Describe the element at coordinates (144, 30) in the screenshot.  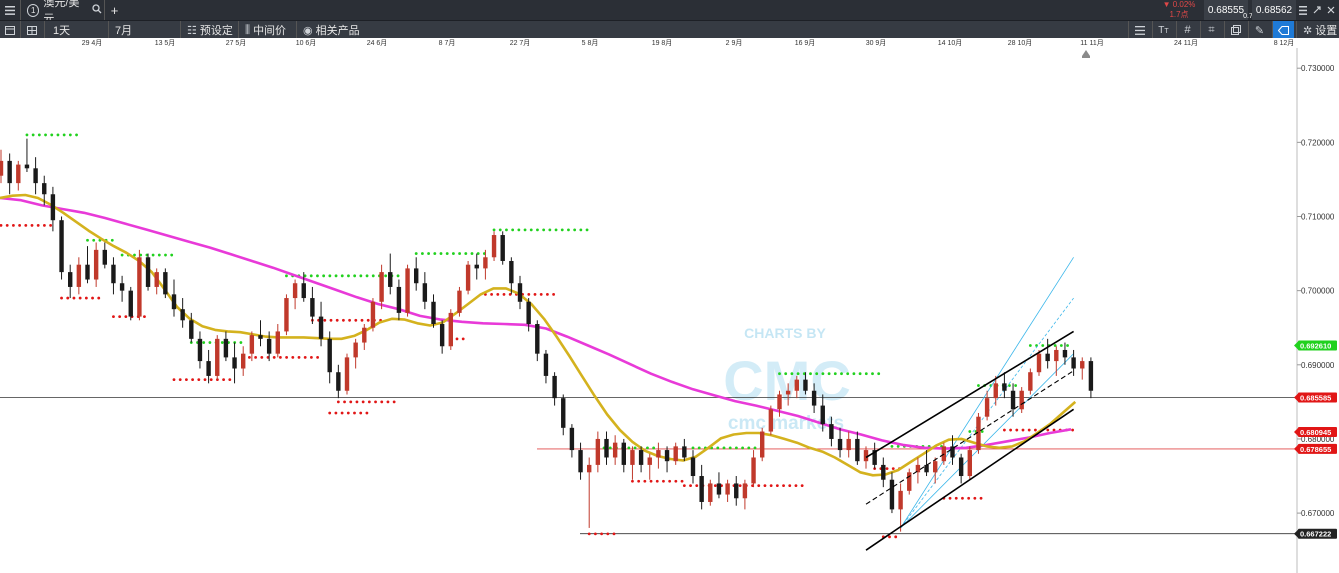
I see `range-select: 7月` at that location.